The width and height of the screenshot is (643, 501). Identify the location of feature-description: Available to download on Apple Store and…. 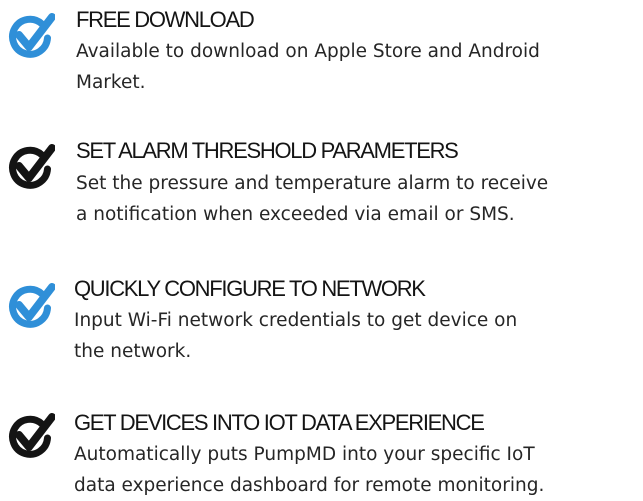
(308, 67).